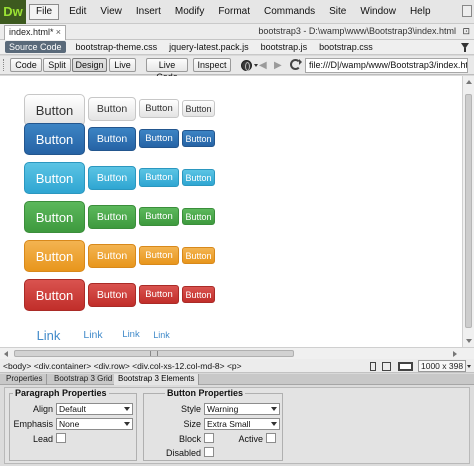 Image resolution: width=474 pixels, height=466 pixels. Describe the element at coordinates (58, 32) in the screenshot. I see `close-tab-icon: ×` at that location.